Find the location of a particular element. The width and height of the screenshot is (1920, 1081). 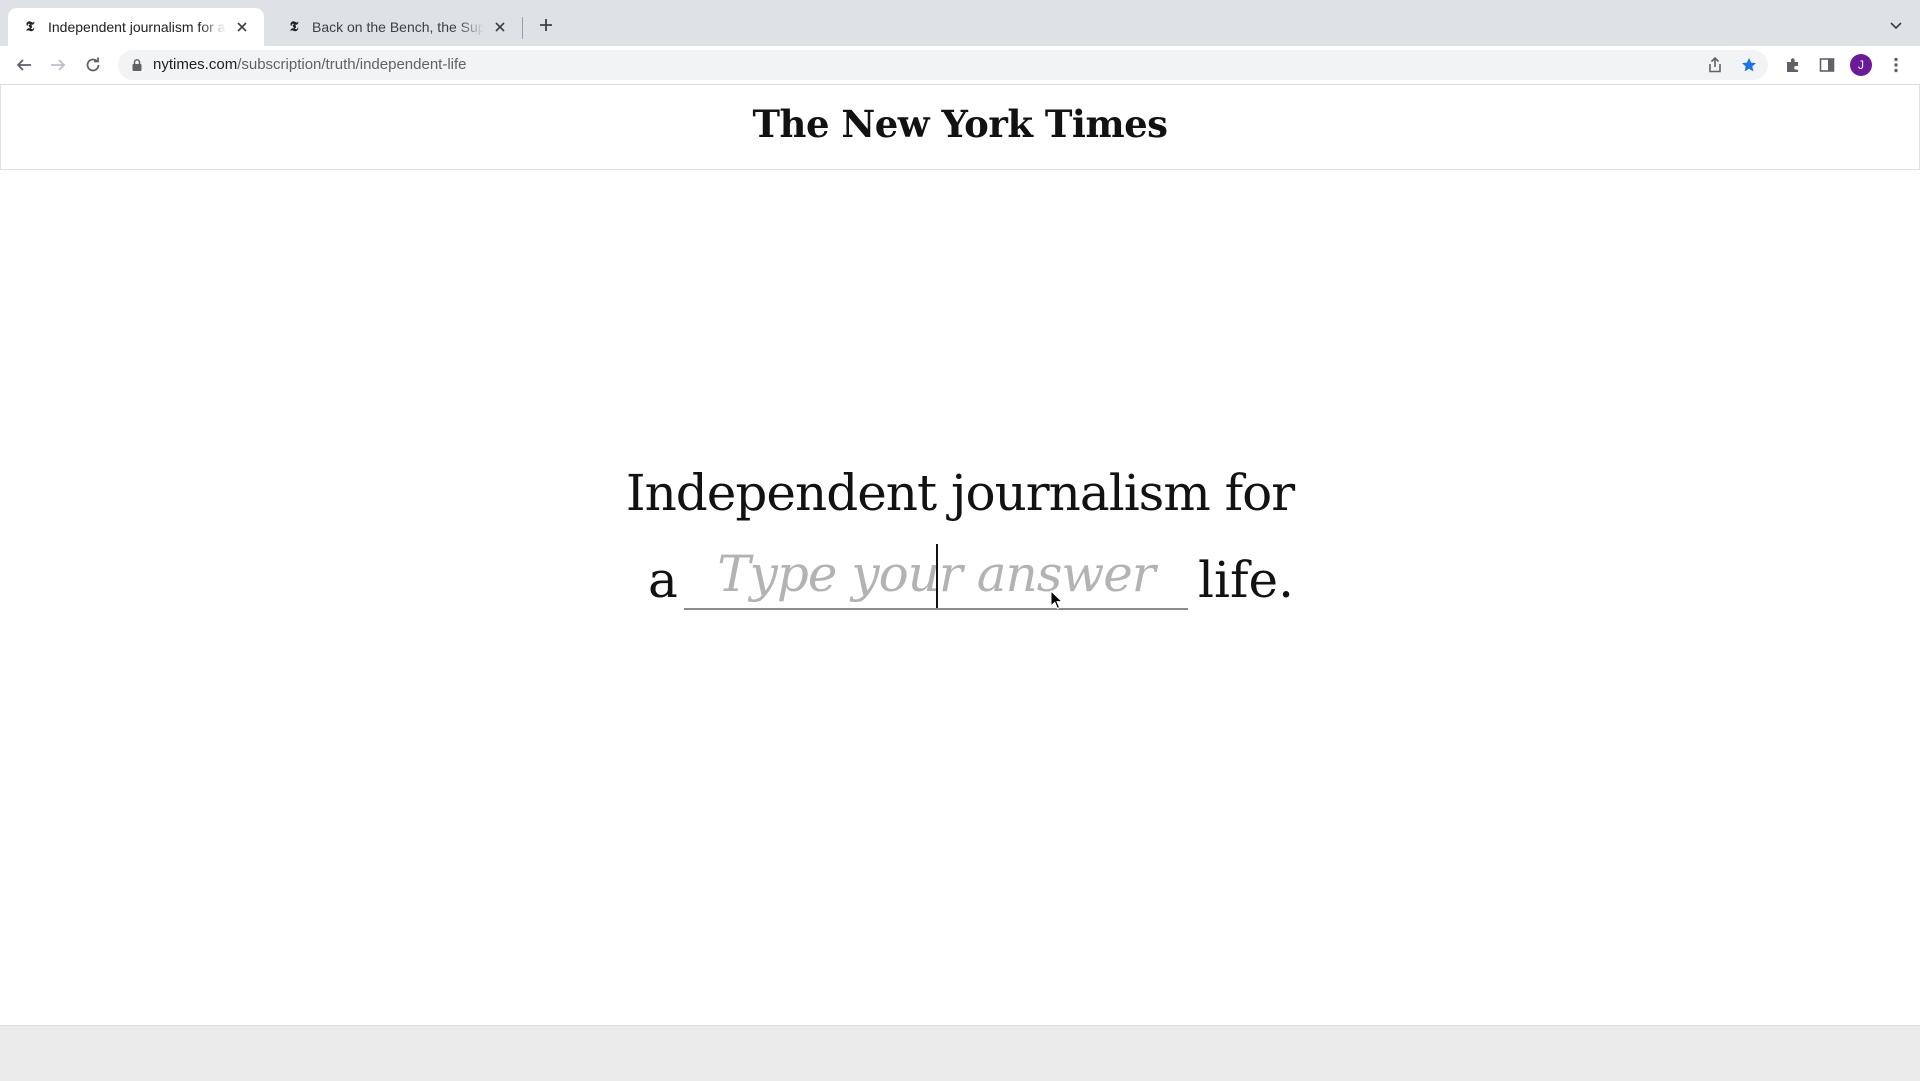

extensions-puzzle-icon is located at coordinates (1793, 65).